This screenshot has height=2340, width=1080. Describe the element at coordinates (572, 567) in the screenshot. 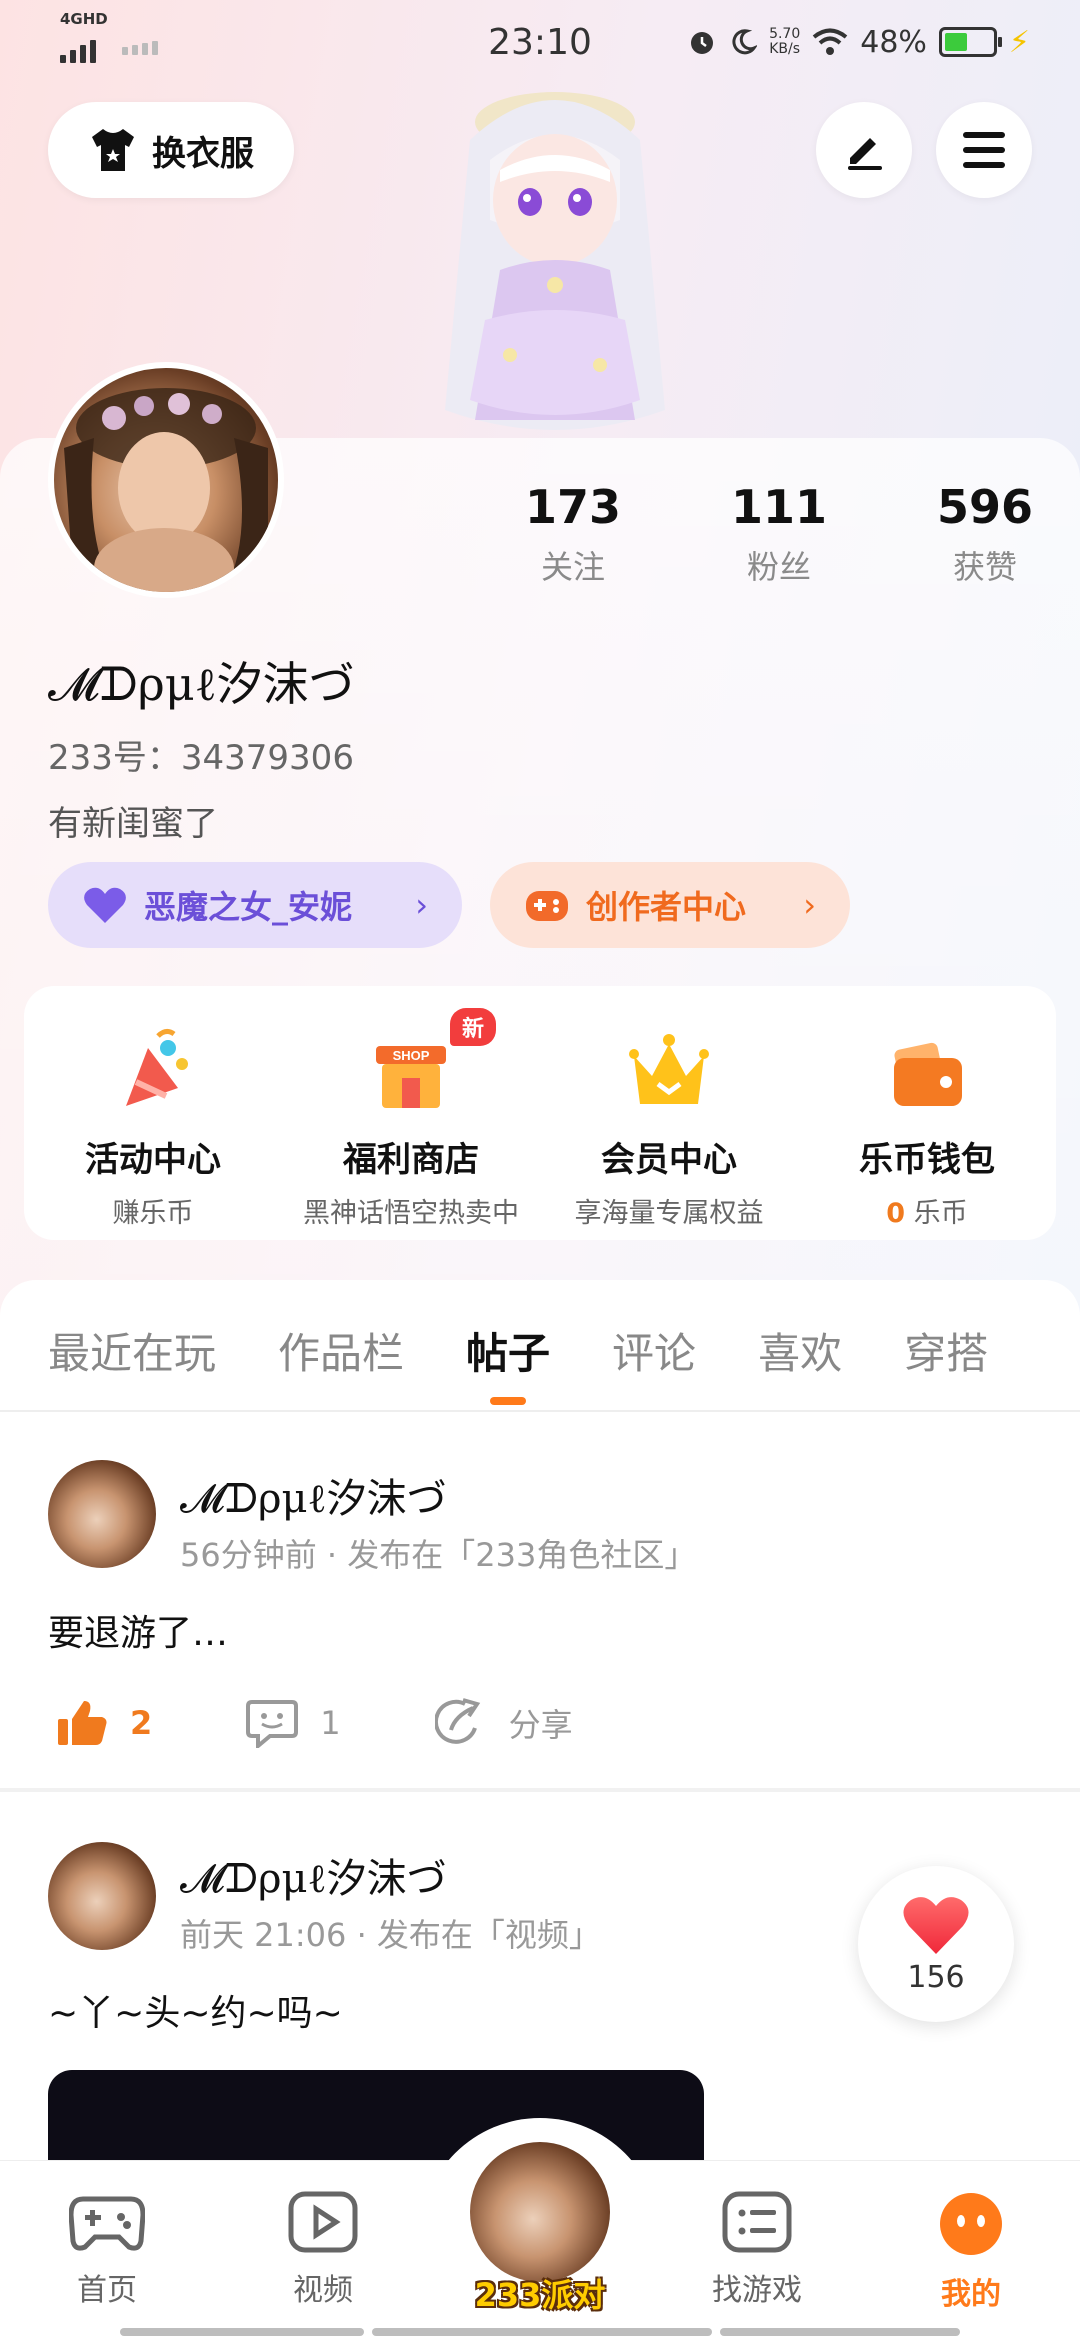

I see `stat-following-label: 关注` at that location.